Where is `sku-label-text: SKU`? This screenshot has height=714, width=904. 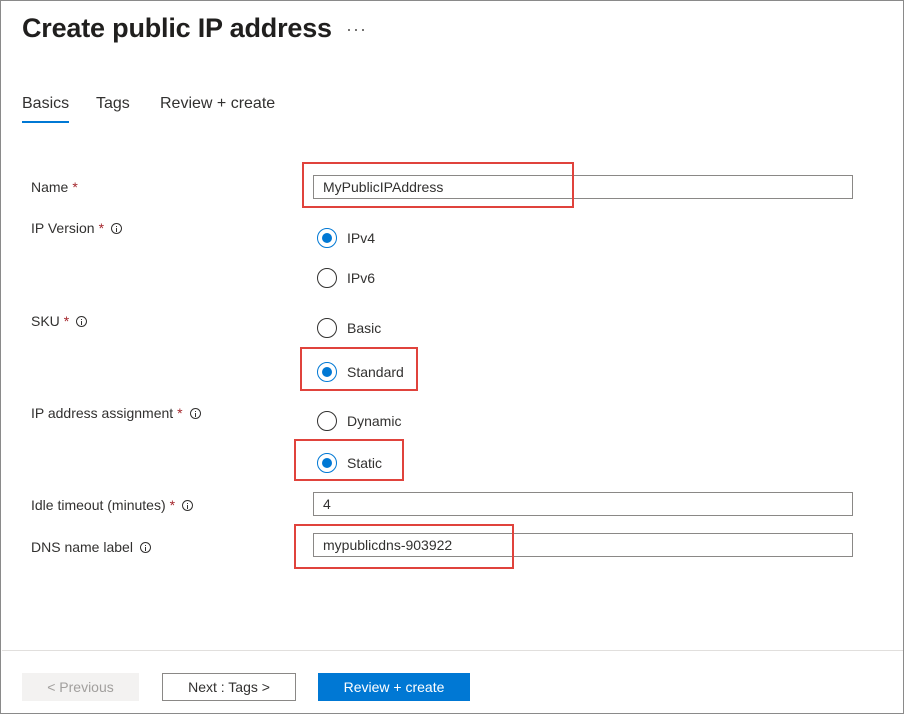
sku-label-text: SKU is located at coordinates (45, 321).